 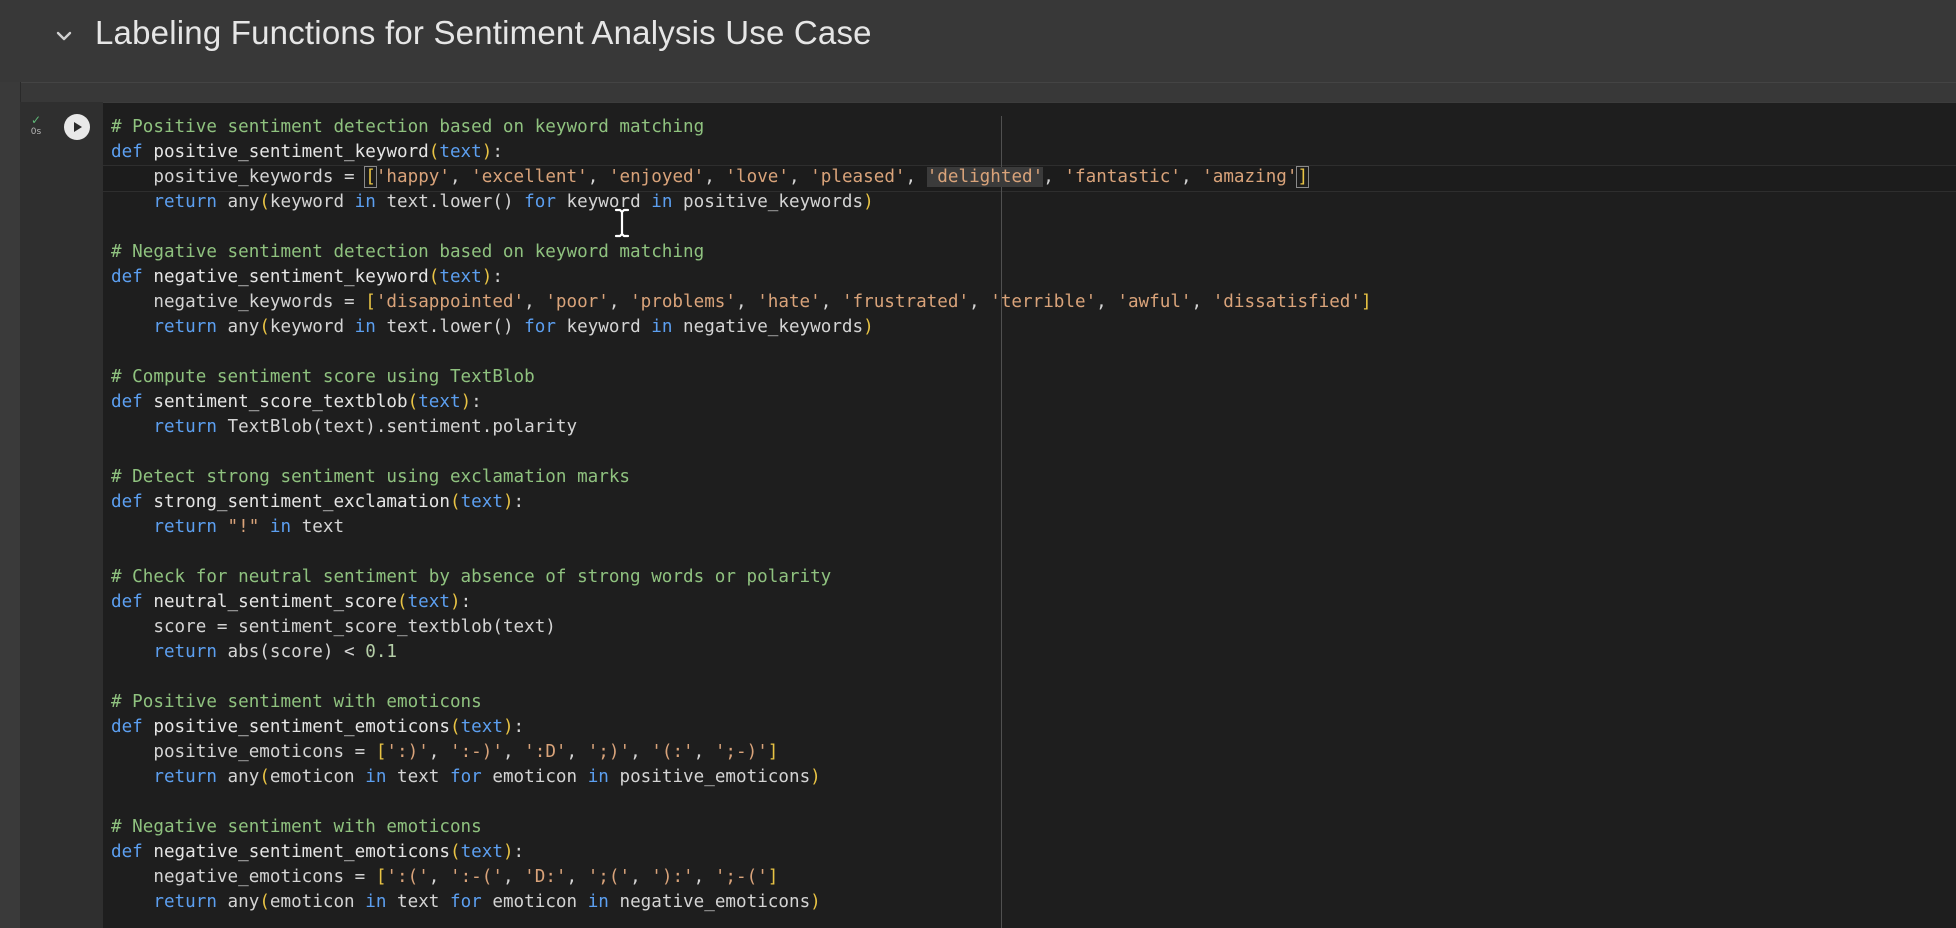 I want to click on code-line: # Compute sentiment score using TextBlob, so click(x=323, y=377).